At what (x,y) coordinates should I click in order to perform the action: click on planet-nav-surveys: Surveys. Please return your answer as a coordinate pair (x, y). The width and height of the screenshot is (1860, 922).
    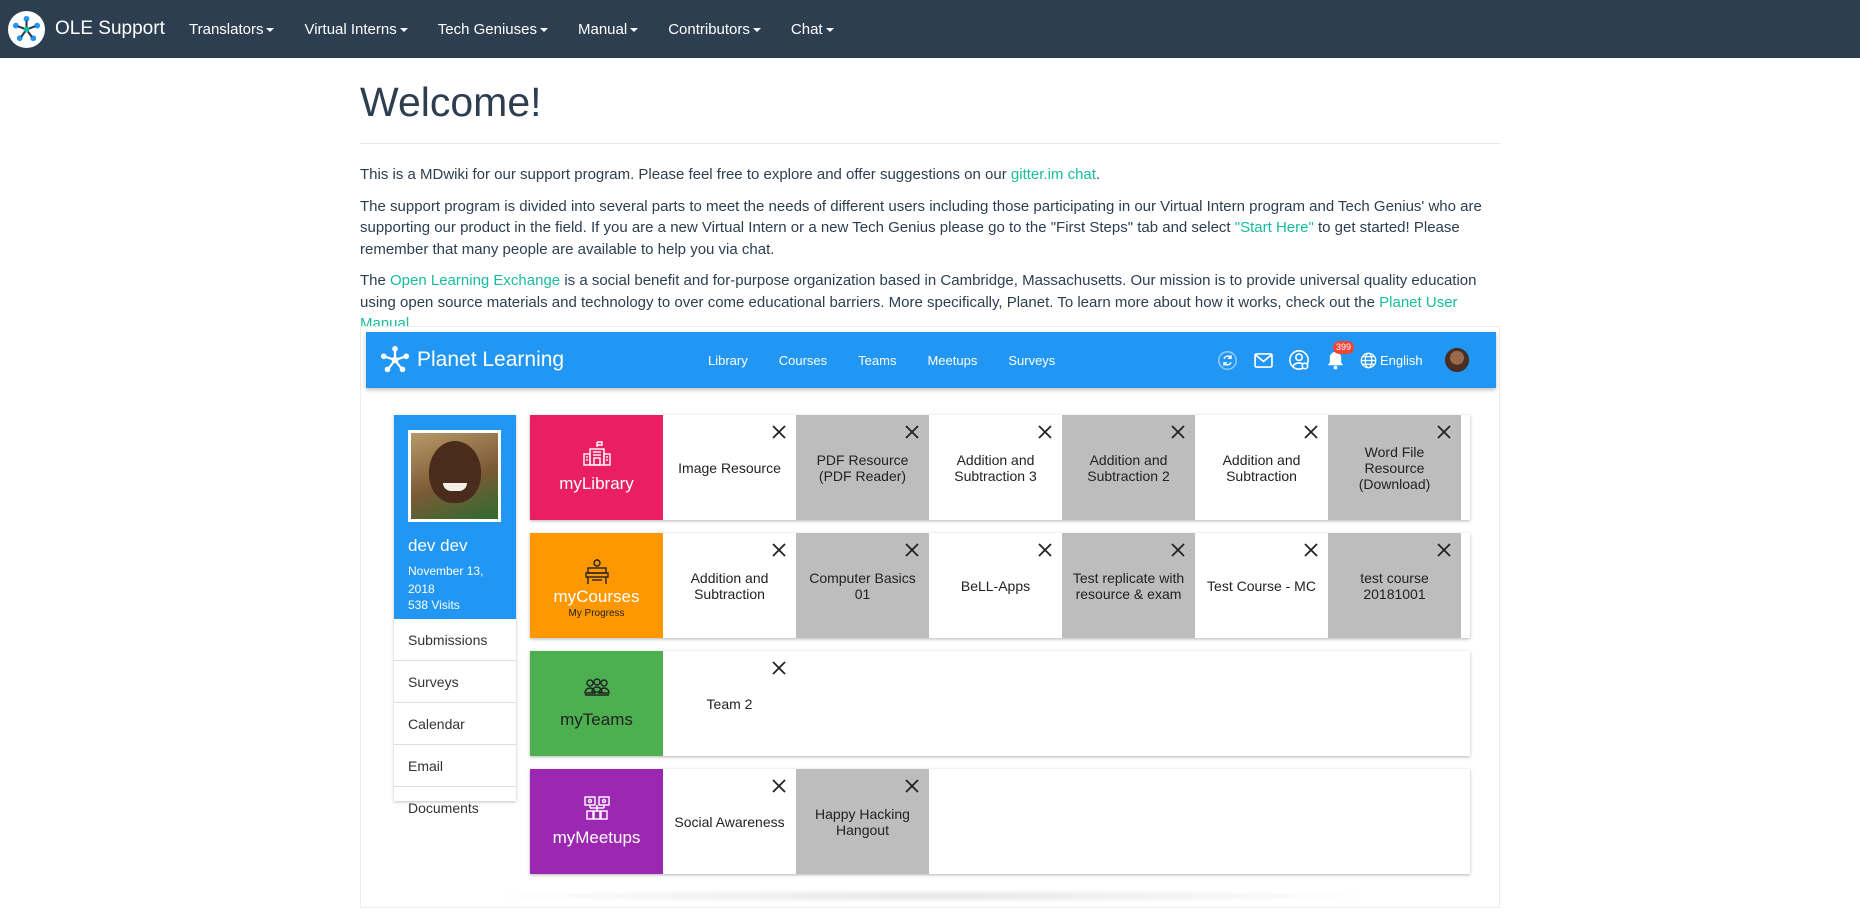
    Looking at the image, I should click on (1031, 360).